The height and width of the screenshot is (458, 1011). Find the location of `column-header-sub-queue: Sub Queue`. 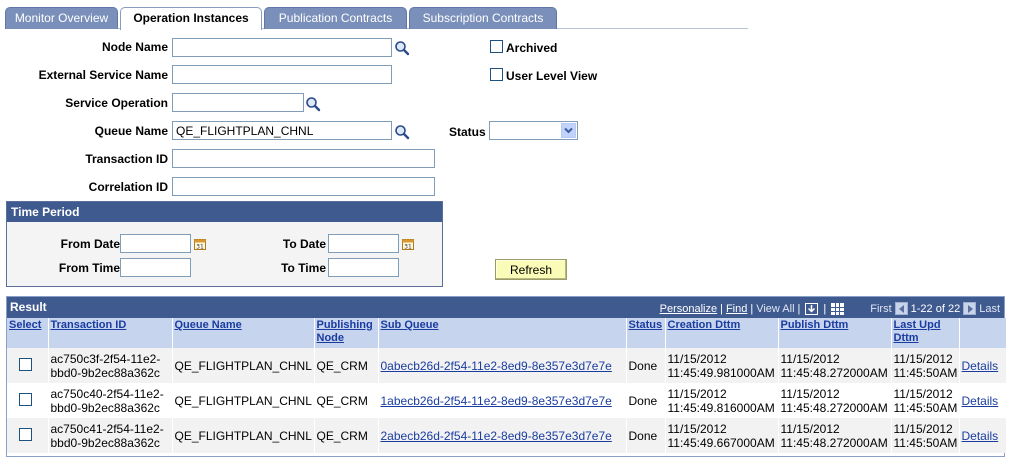

column-header-sub-queue: Sub Queue is located at coordinates (502, 333).